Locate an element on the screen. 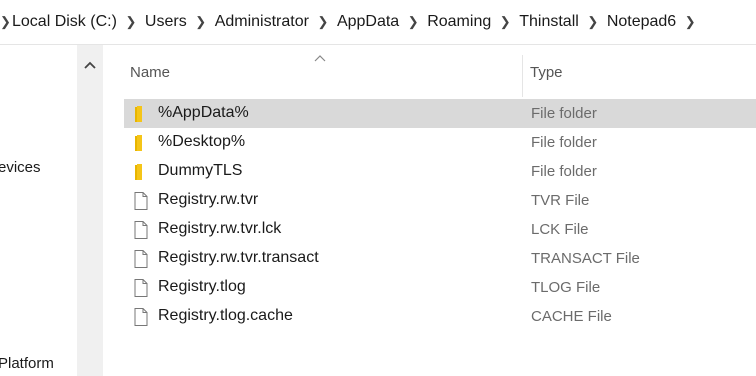 The image size is (756, 376). nav-item-platform: Platform is located at coordinates (27, 363).